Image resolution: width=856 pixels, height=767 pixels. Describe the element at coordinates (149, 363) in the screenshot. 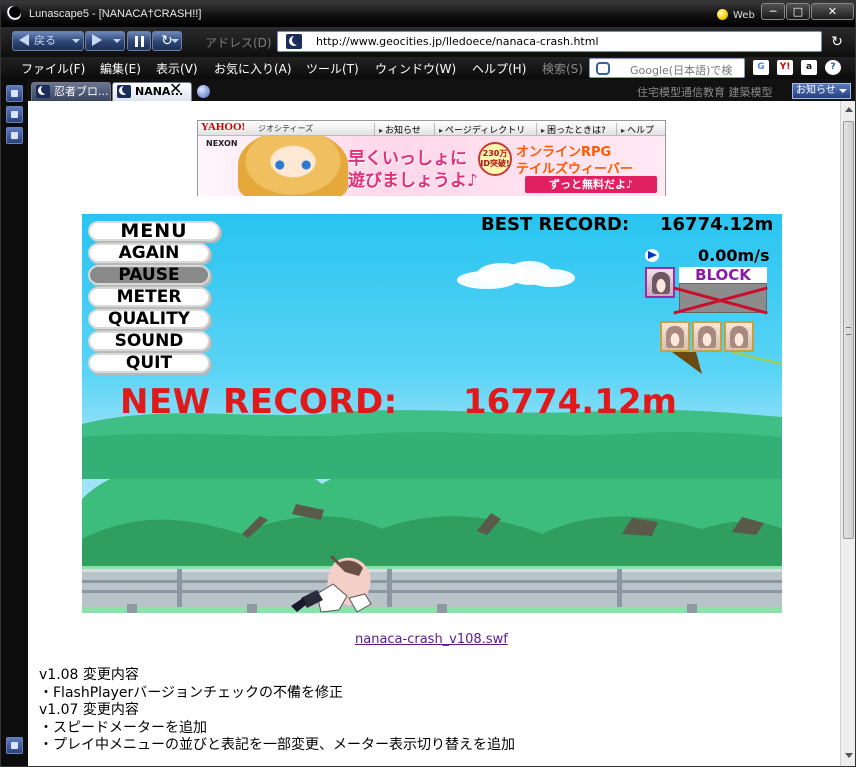

I see `game-menu-quit-button: QUIT` at that location.